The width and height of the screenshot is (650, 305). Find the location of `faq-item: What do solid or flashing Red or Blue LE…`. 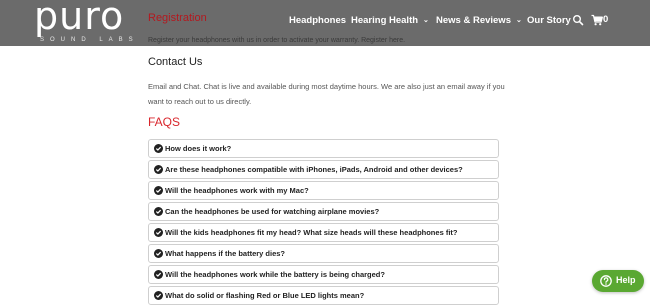

faq-item: What do solid or flashing Red or Blue LE… is located at coordinates (323, 295).